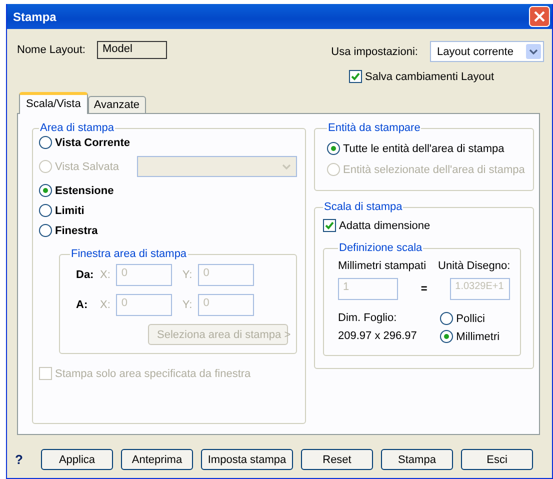 This screenshot has height=479, width=553. What do you see at coordinates (247, 459) in the screenshot?
I see `dialog-button: Imposta stampa` at bounding box center [247, 459].